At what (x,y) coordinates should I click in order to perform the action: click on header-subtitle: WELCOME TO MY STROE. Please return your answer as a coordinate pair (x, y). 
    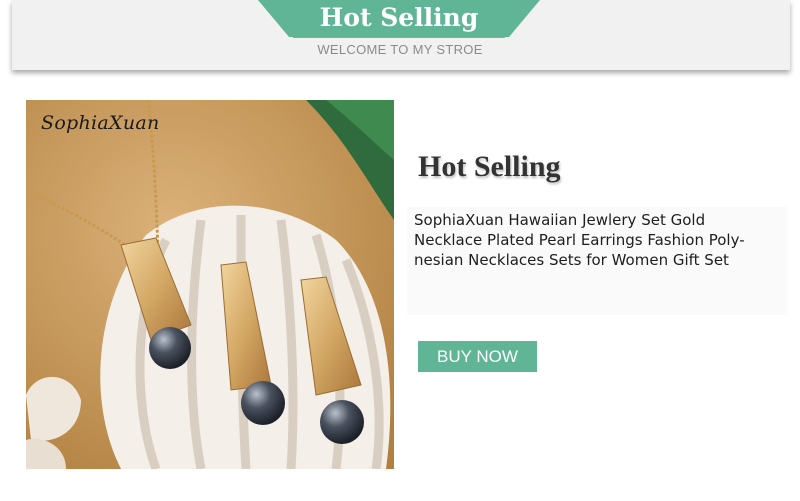
    Looking at the image, I should click on (400, 49).